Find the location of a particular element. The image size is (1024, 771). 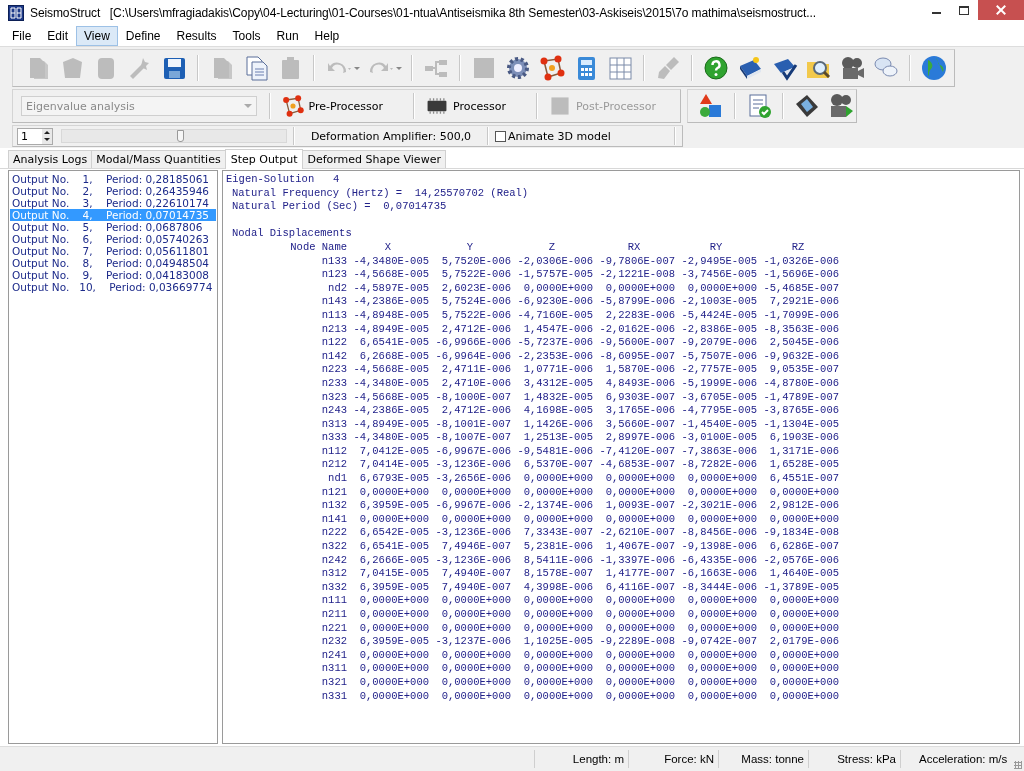

node-name-cell: n322 is located at coordinates (334, 547).